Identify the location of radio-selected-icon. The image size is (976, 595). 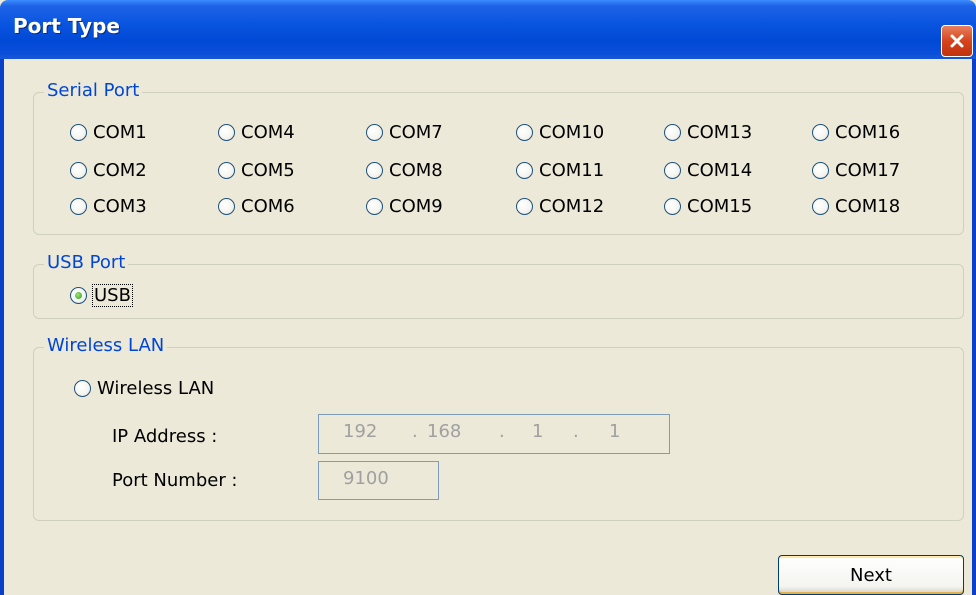
(78, 295).